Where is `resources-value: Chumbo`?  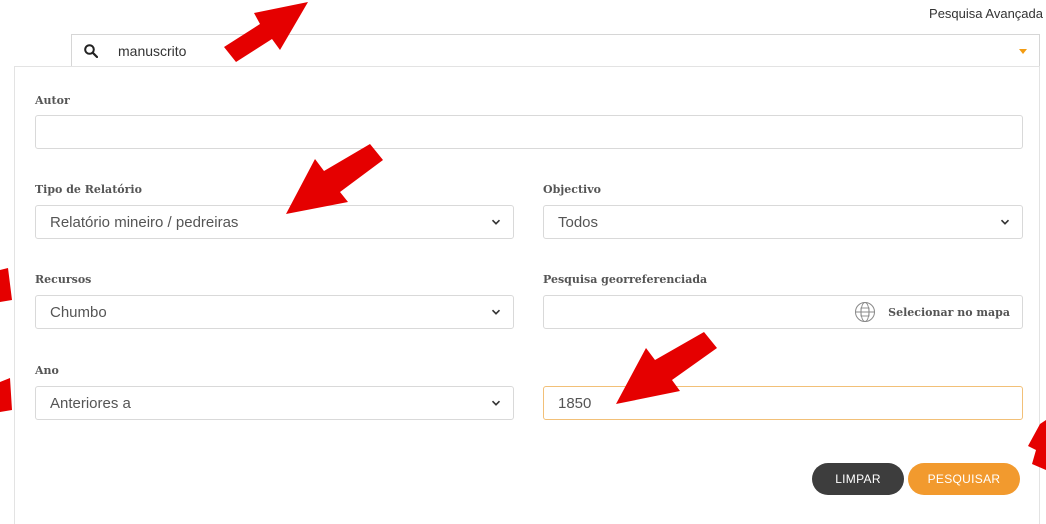 resources-value: Chumbo is located at coordinates (78, 312).